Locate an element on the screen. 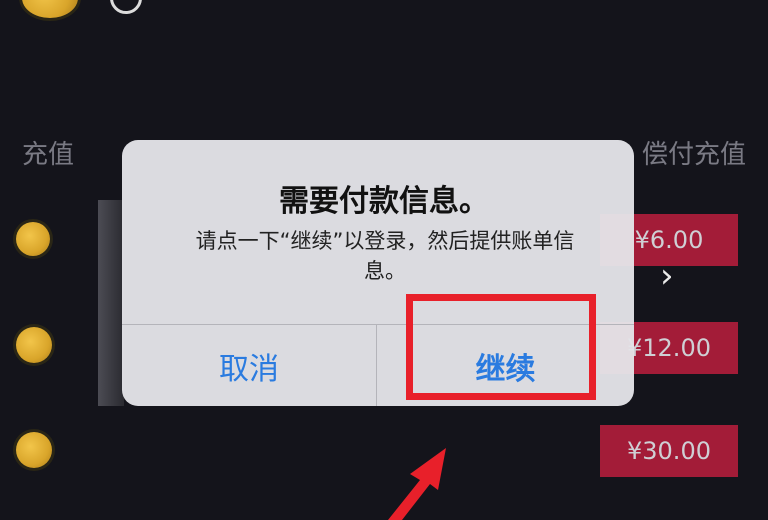 This screenshot has height=520, width=768. arrow-up-right-icon is located at coordinates (417, 484).